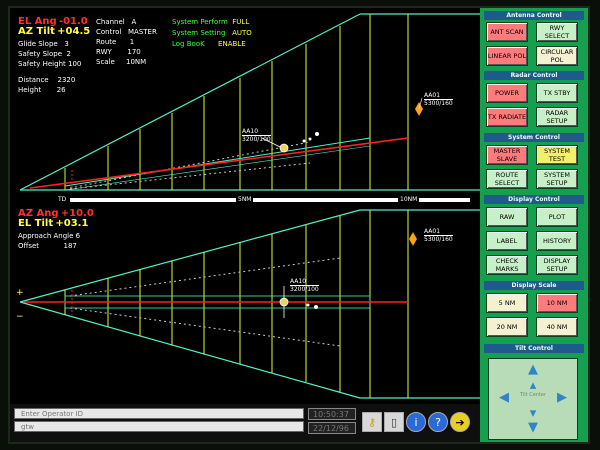  I want to click on track-aa10-az-target, so click(284, 302).